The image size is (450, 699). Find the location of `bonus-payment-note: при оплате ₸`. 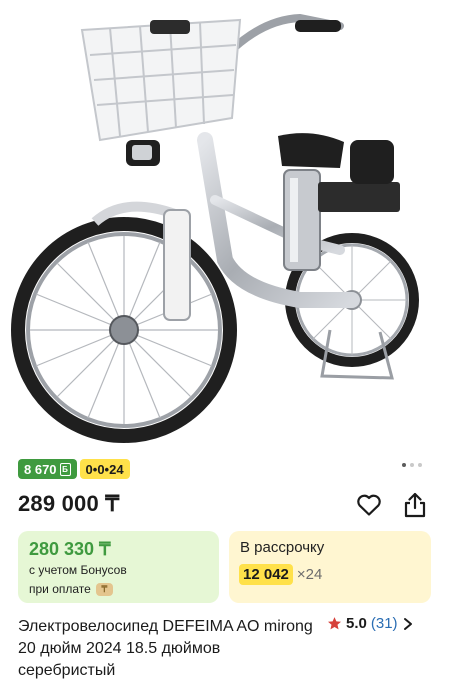

bonus-payment-note: при оплате ₸ is located at coordinates (71, 589).